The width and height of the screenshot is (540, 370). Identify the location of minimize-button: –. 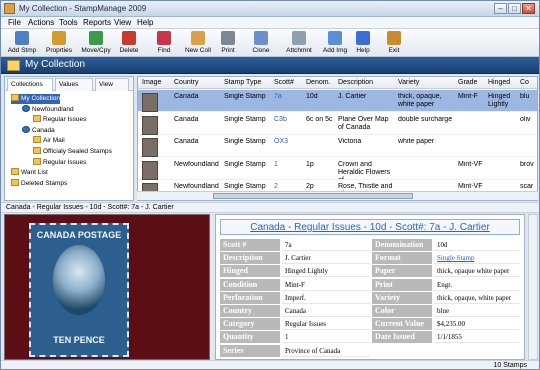
(500, 8).